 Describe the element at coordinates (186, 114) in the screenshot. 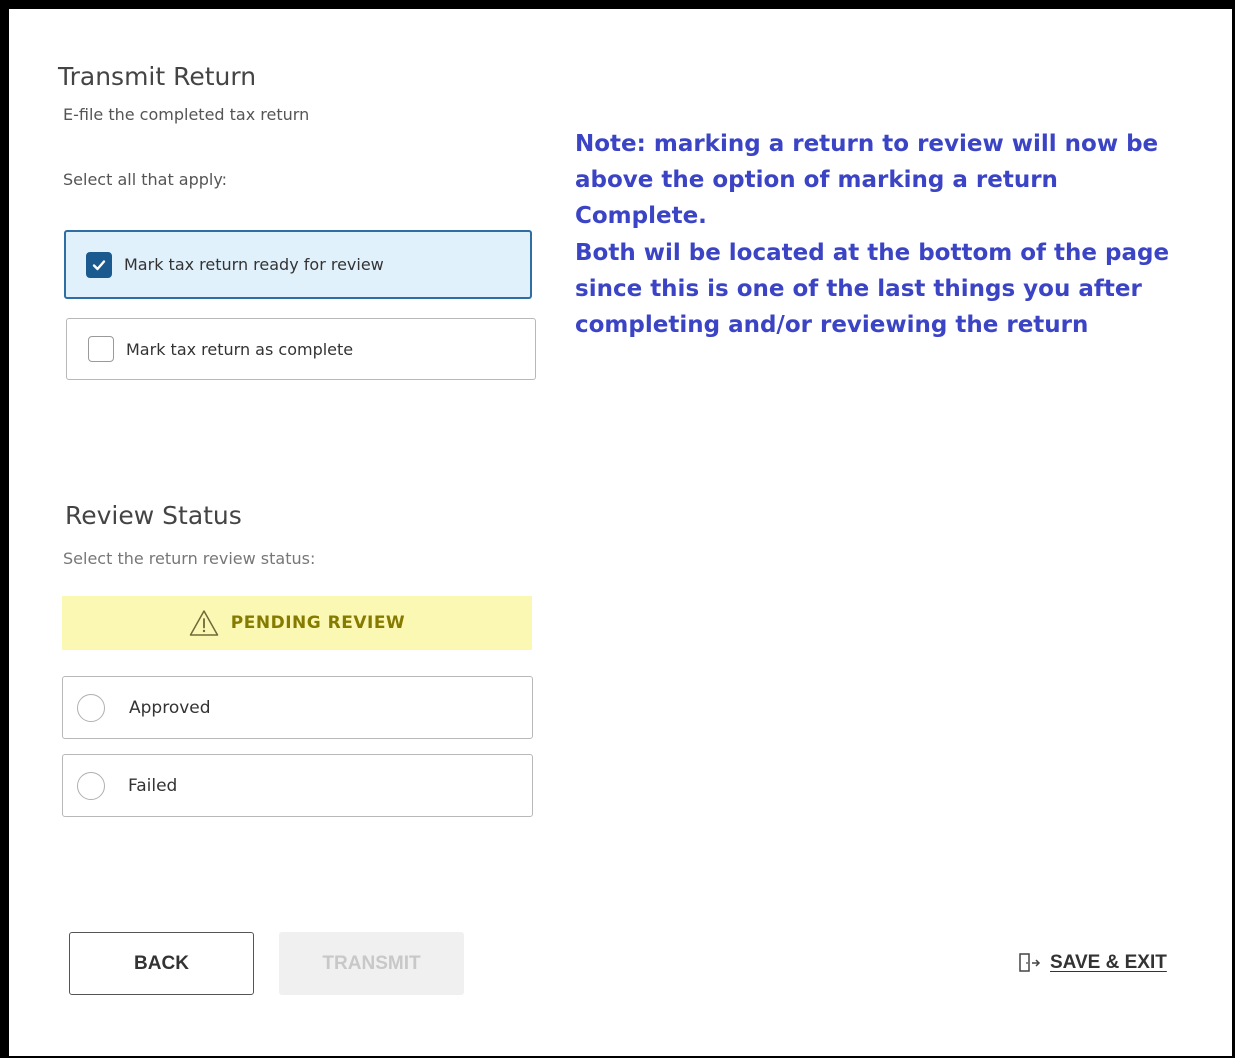

I see `transmit-return-subtitle: E-file the completed tax return` at that location.